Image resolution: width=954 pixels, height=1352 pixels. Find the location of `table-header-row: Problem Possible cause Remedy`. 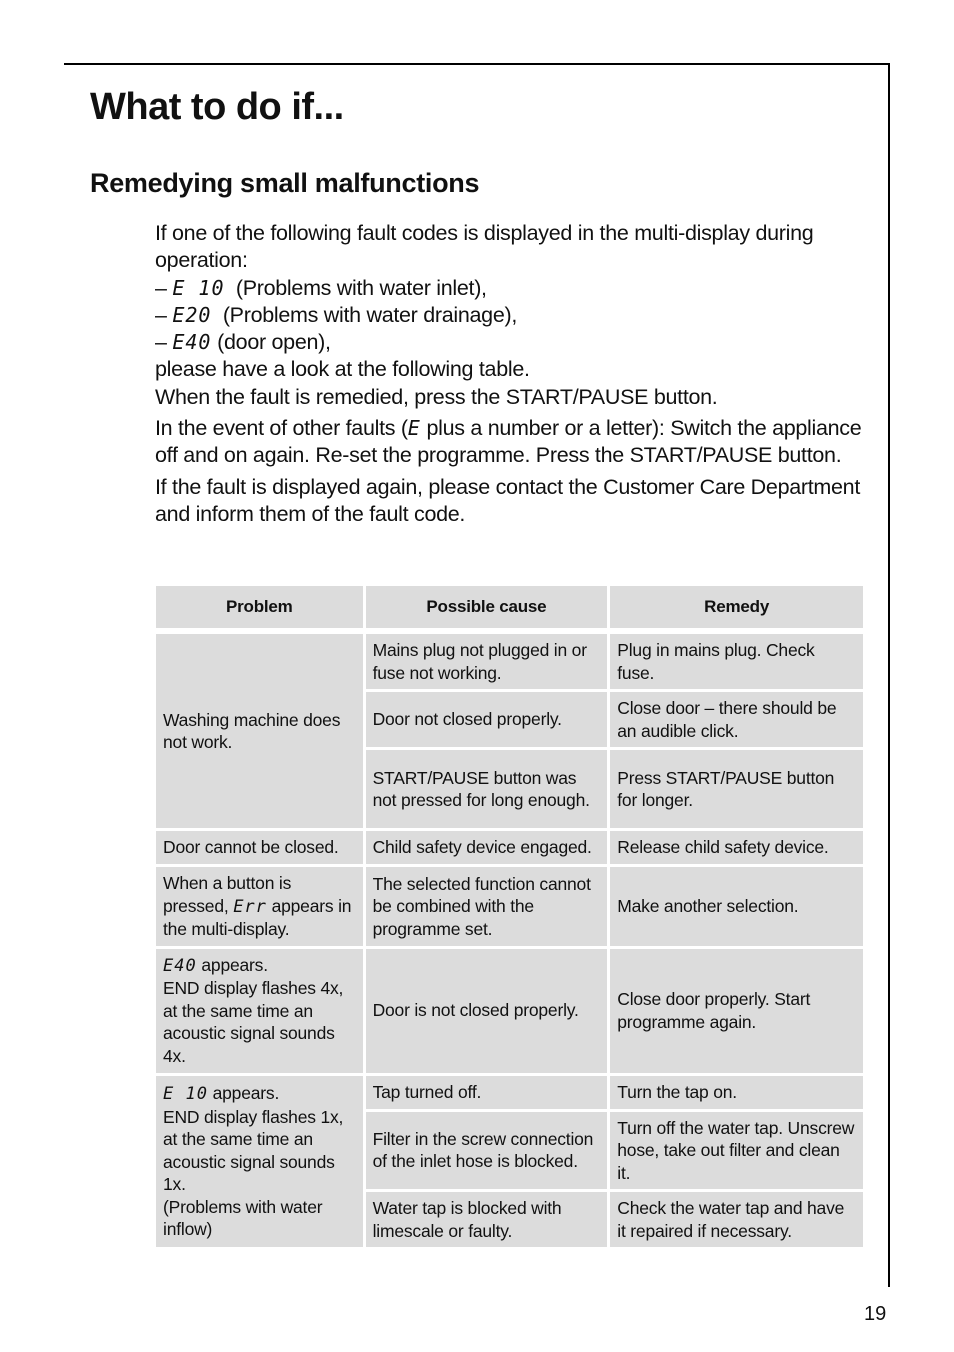

table-header-row: Problem Possible cause Remedy is located at coordinates (509, 607).